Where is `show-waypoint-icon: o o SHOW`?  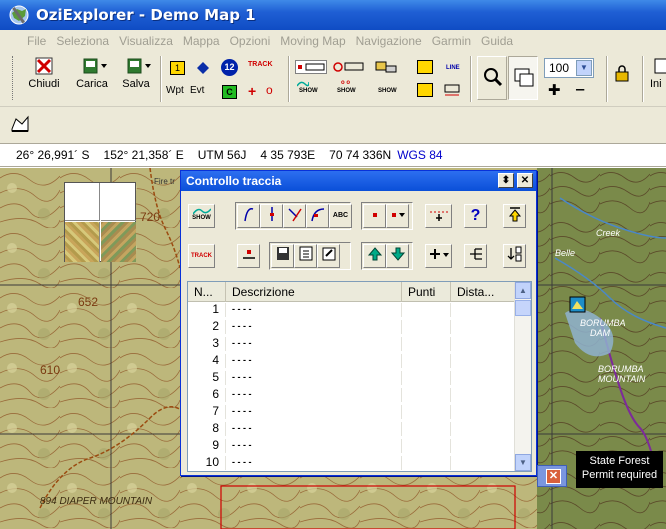 show-waypoint-icon: o o SHOW is located at coordinates (349, 88).